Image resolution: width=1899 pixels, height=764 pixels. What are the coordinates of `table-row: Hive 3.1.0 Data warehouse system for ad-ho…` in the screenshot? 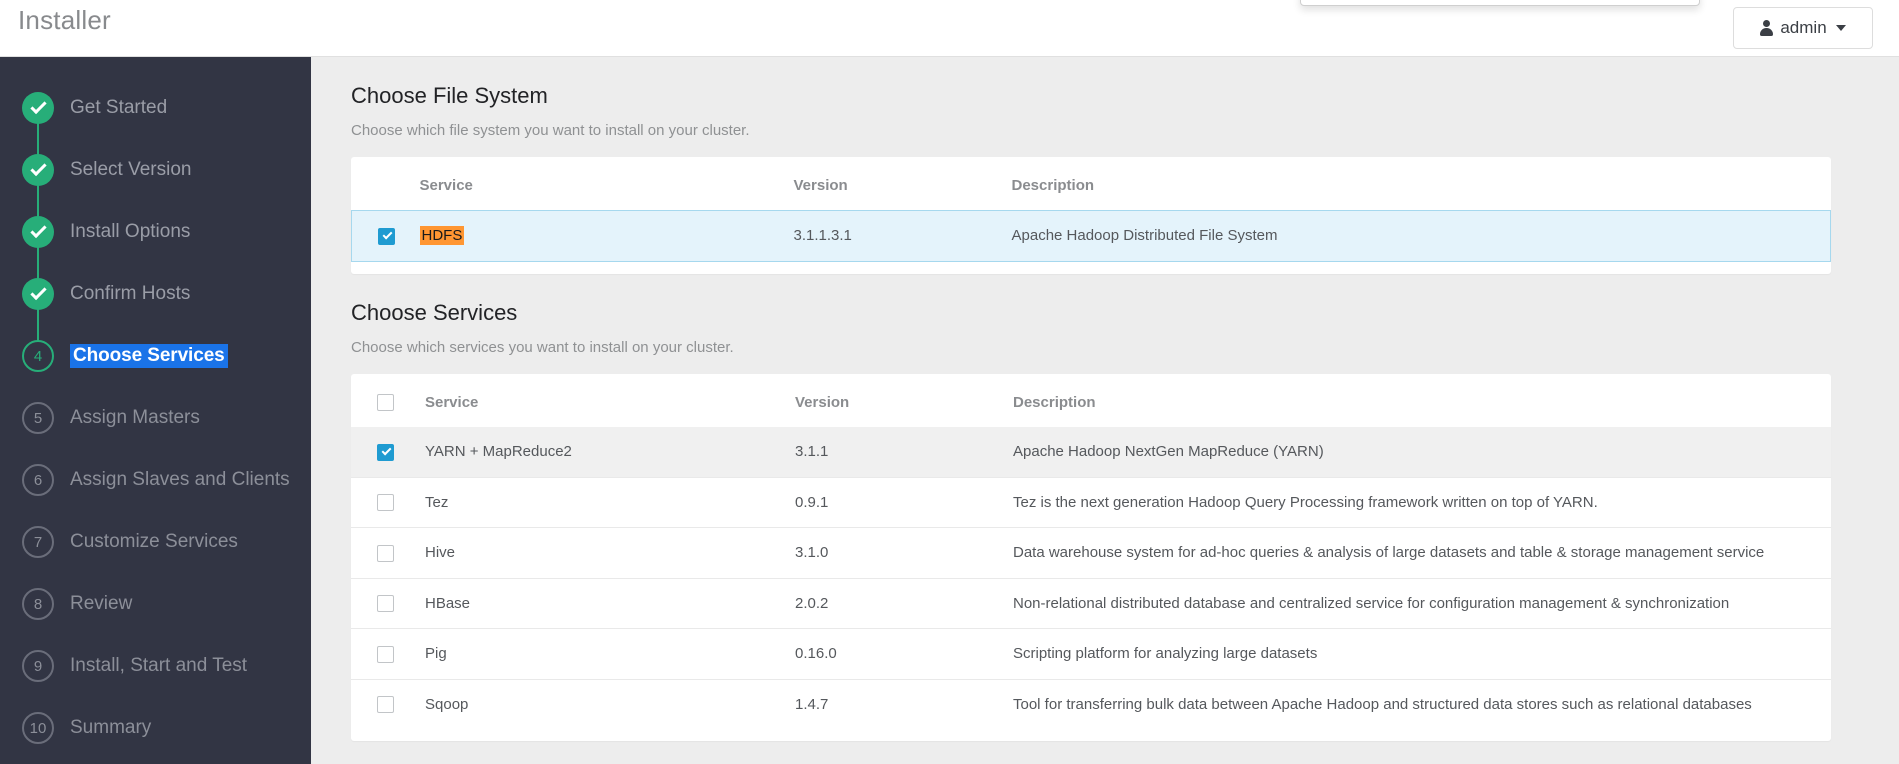 It's located at (1091, 553).